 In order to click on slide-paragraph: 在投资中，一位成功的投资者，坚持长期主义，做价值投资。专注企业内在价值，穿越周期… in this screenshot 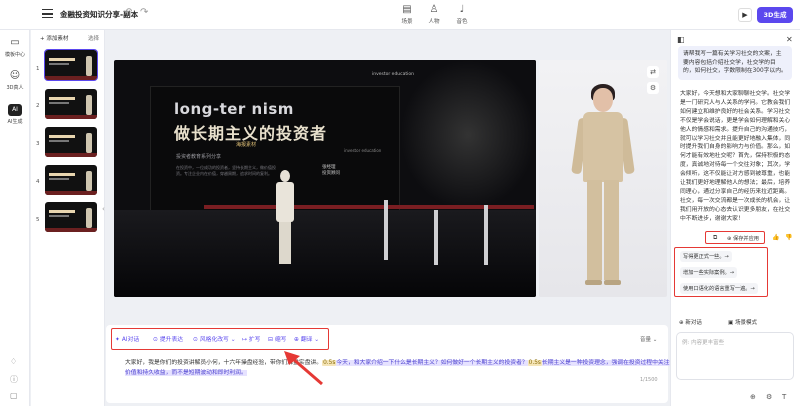, I will do `click(226, 170)`.